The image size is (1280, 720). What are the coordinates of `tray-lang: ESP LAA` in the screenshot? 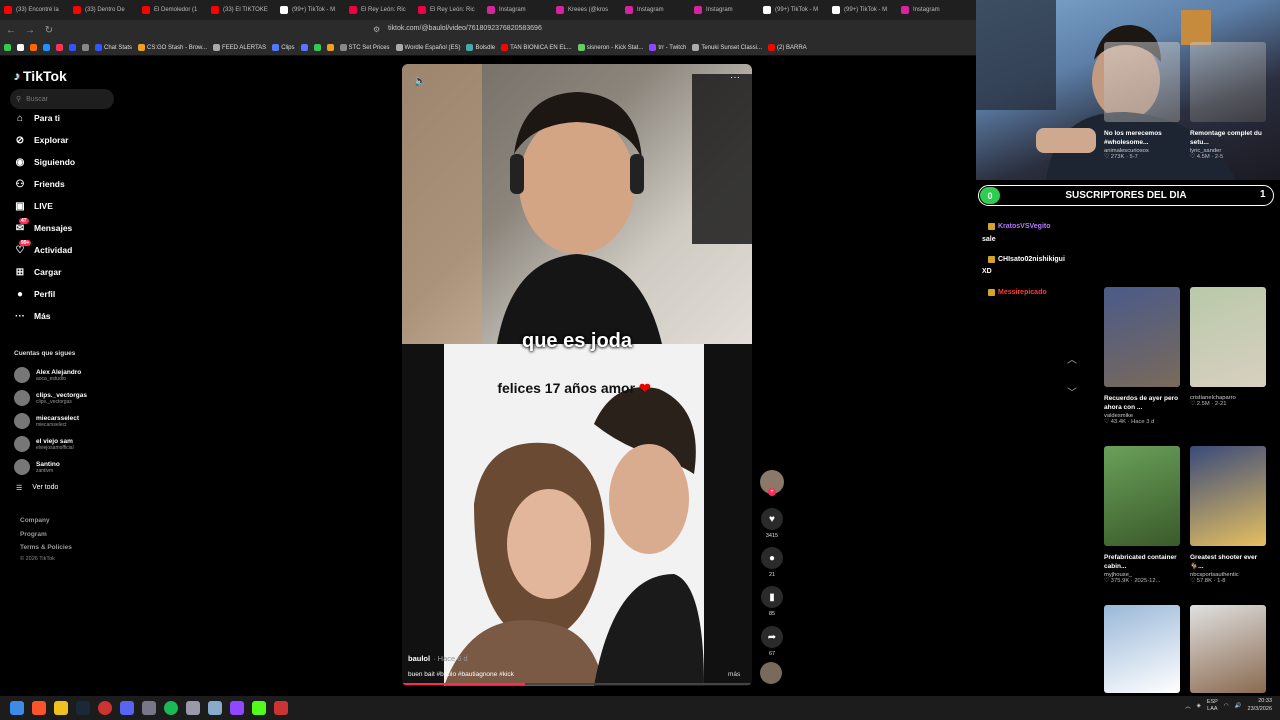 It's located at (1212, 705).